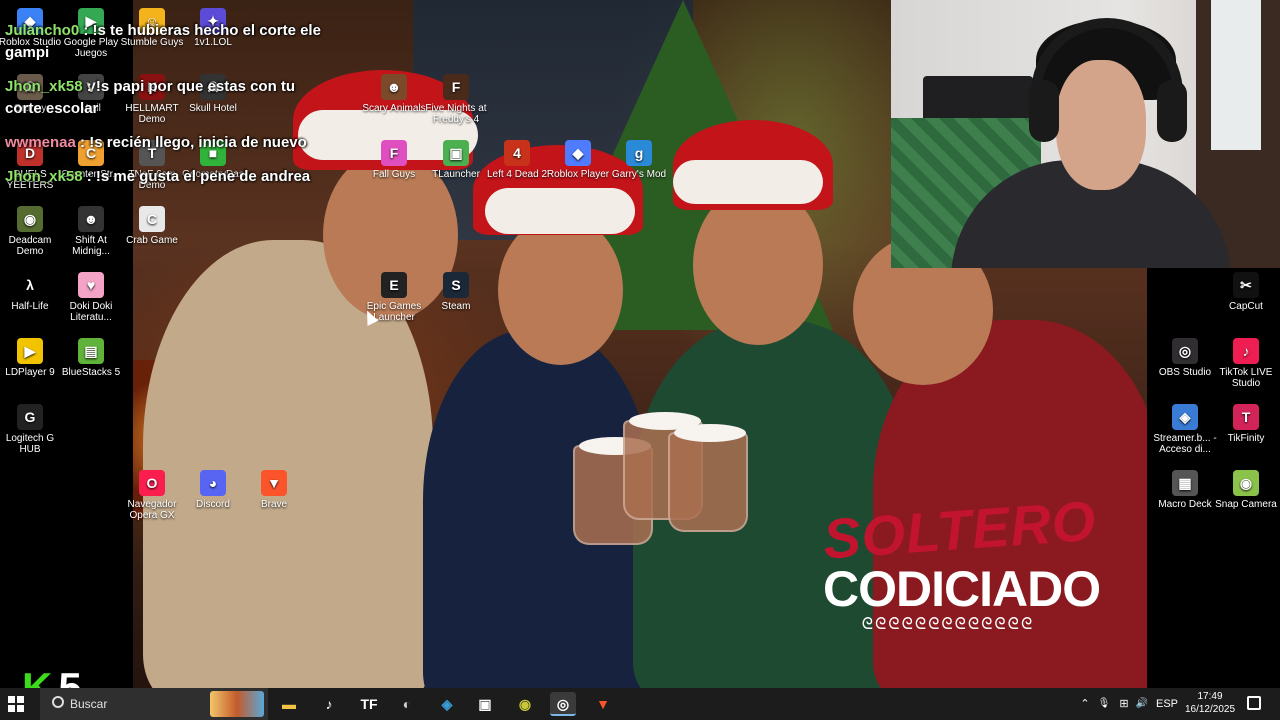 This screenshot has height=720, width=1280. What do you see at coordinates (517, 174) in the screenshot?
I see `desktop-icon-label: Left 4 Dead 2` at bounding box center [517, 174].